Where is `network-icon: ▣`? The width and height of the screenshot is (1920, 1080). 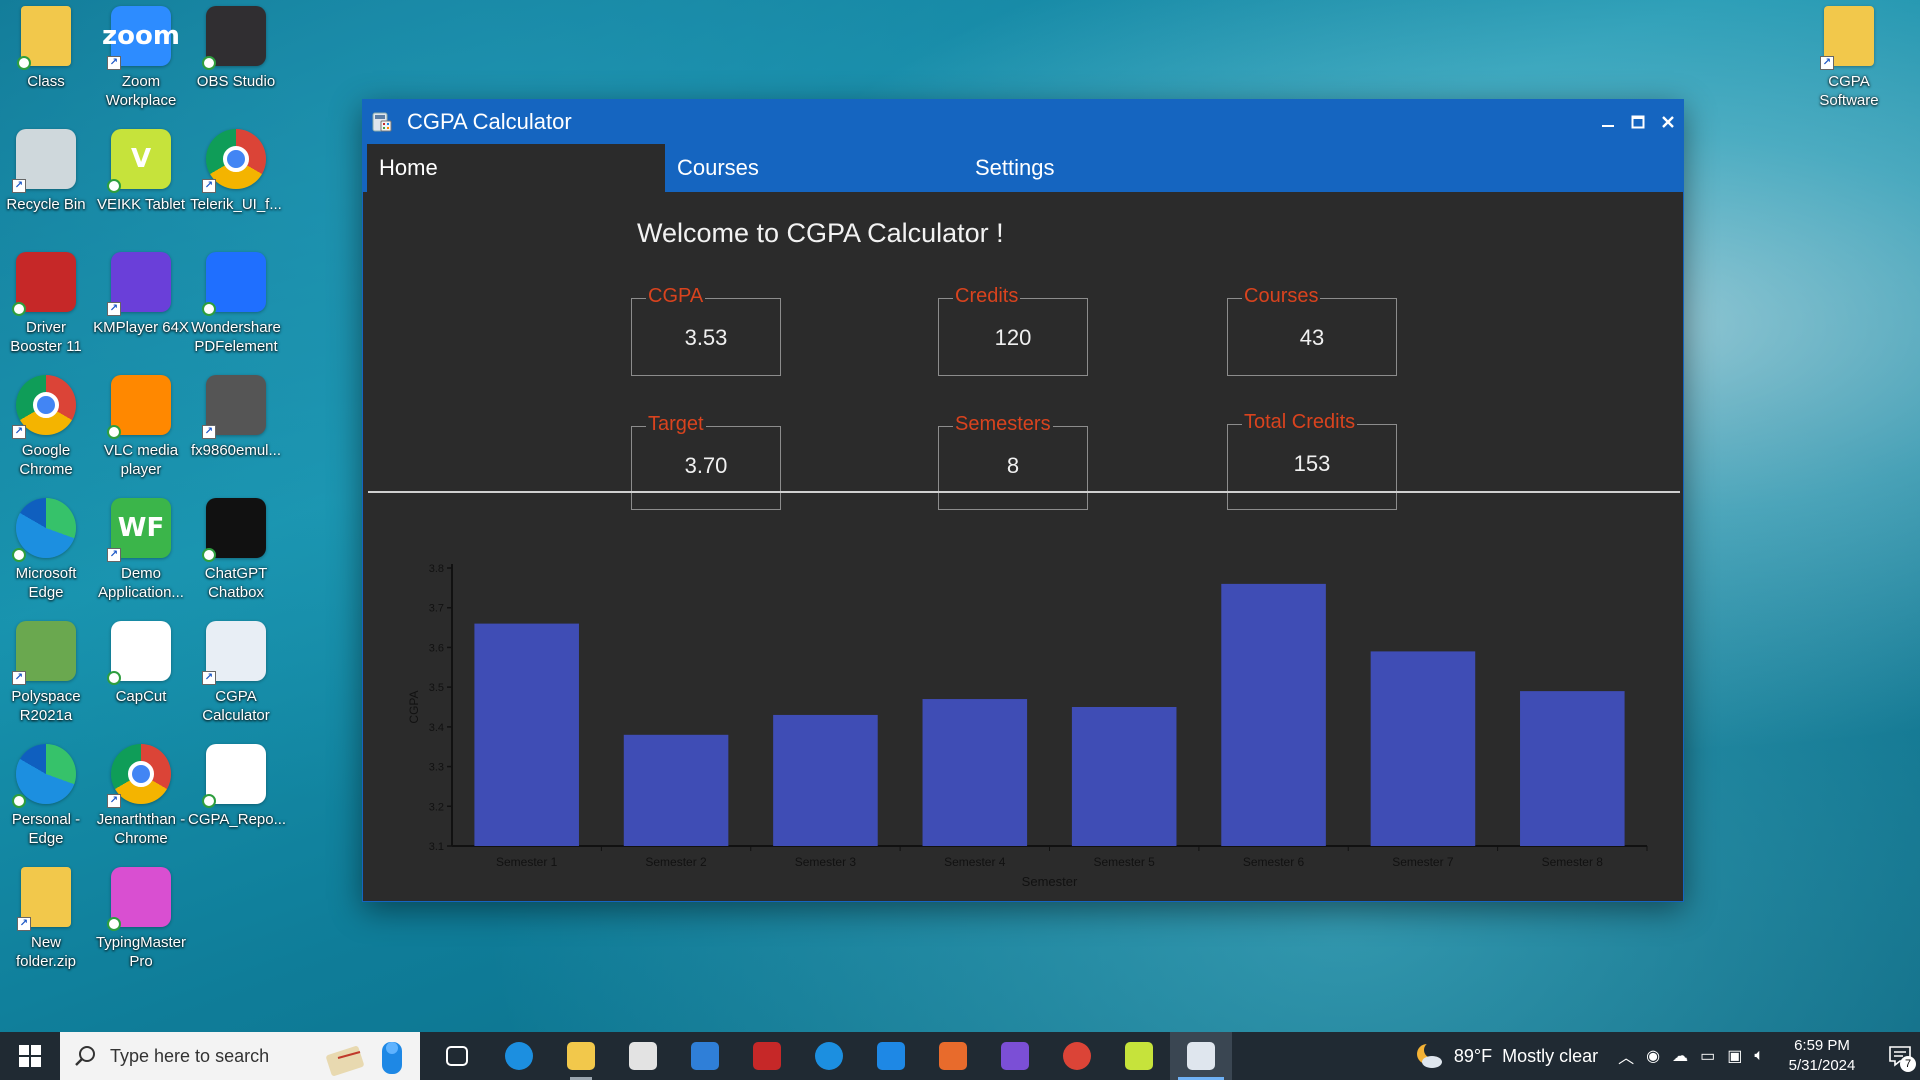
network-icon: ▣ is located at coordinates (1734, 1056).